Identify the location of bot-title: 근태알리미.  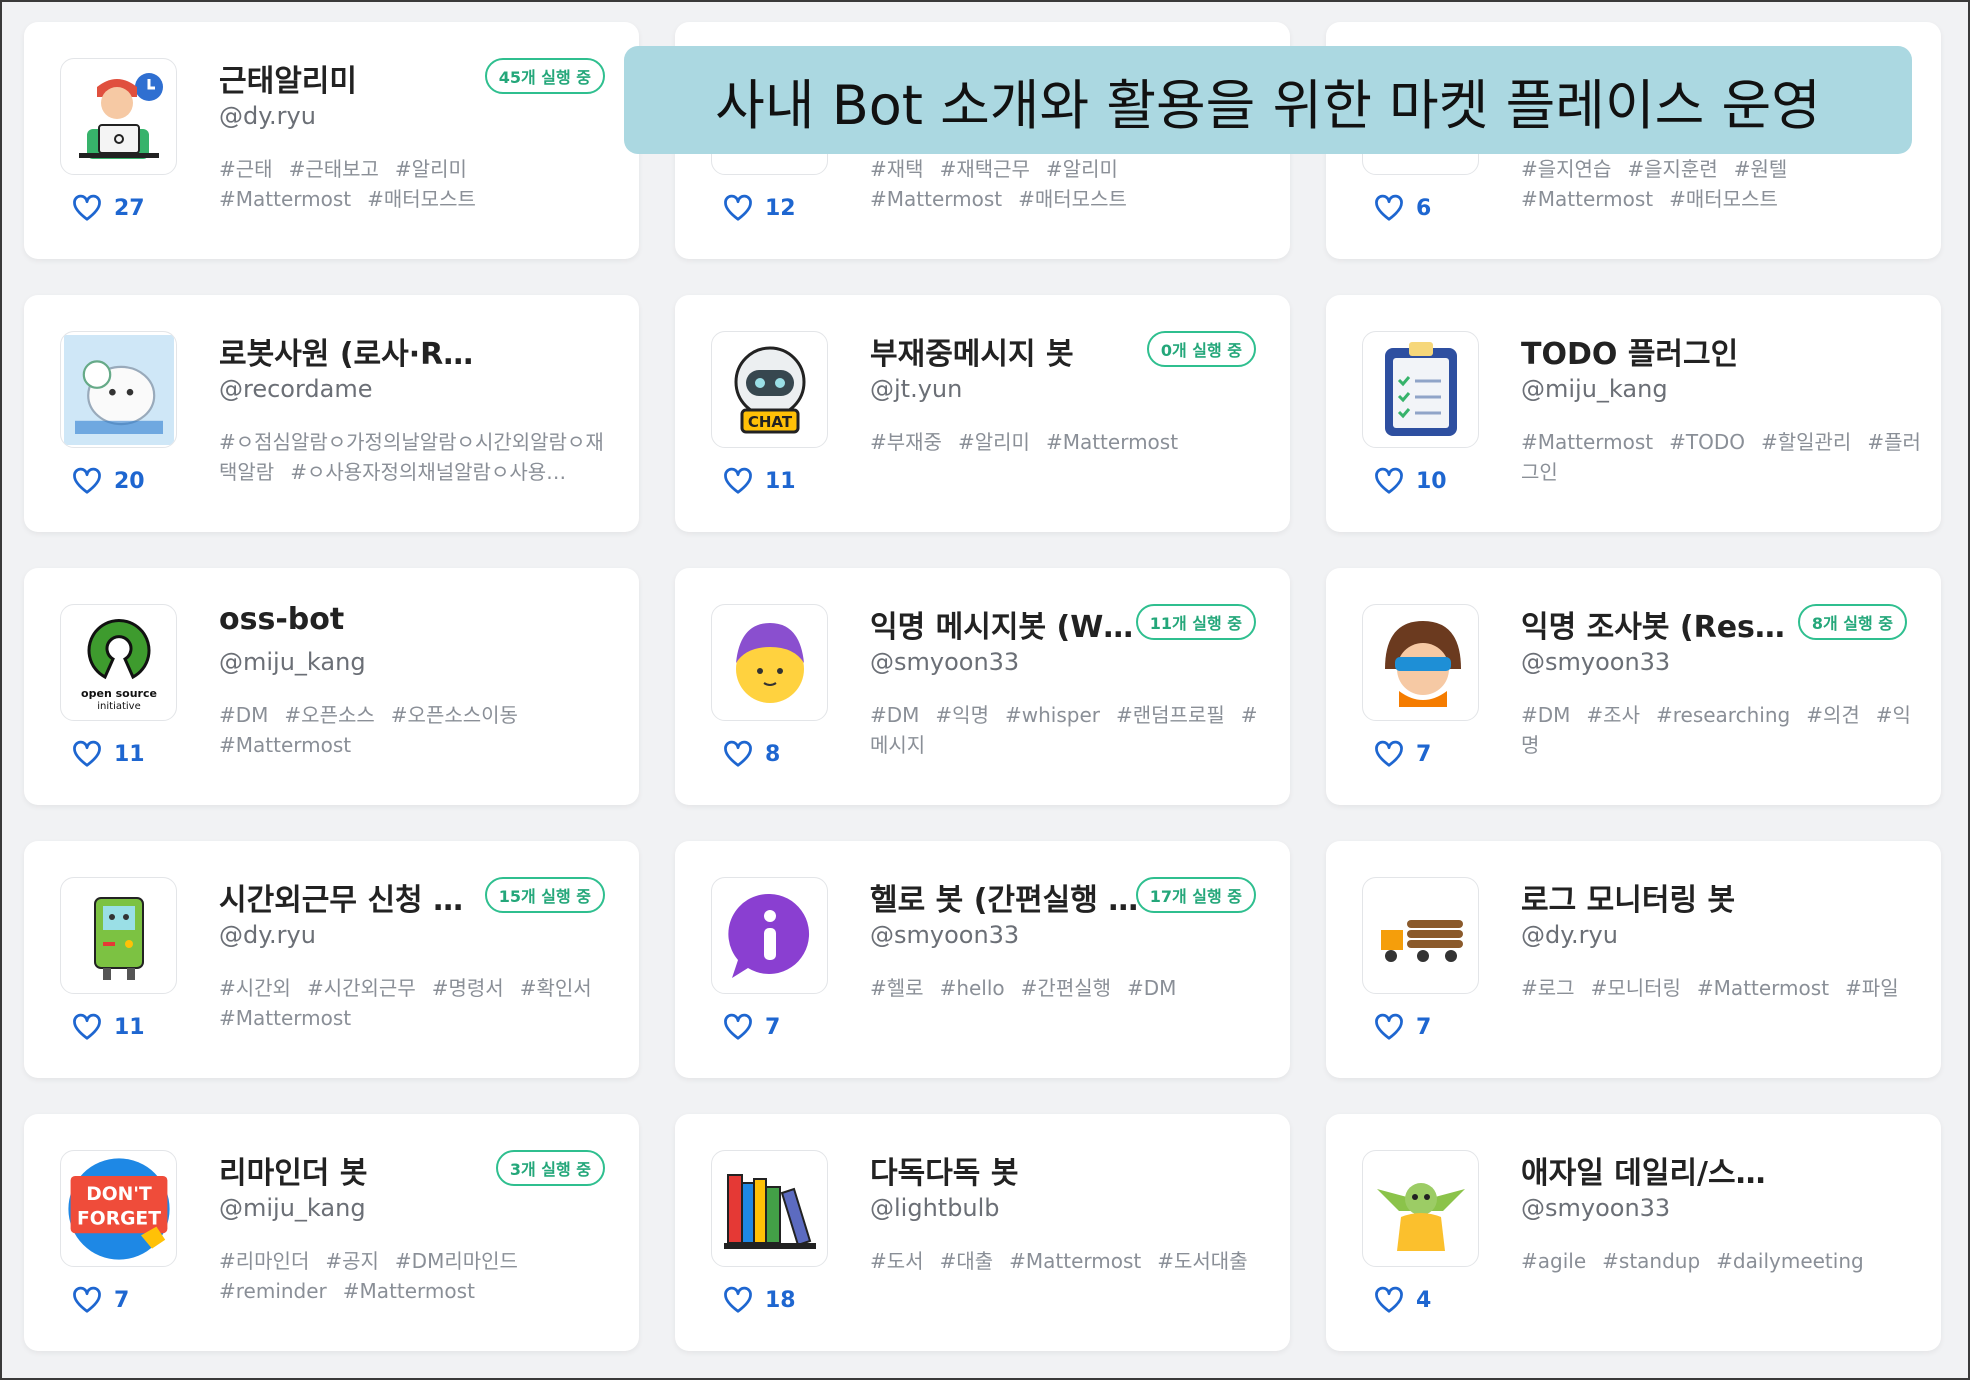
(354, 78).